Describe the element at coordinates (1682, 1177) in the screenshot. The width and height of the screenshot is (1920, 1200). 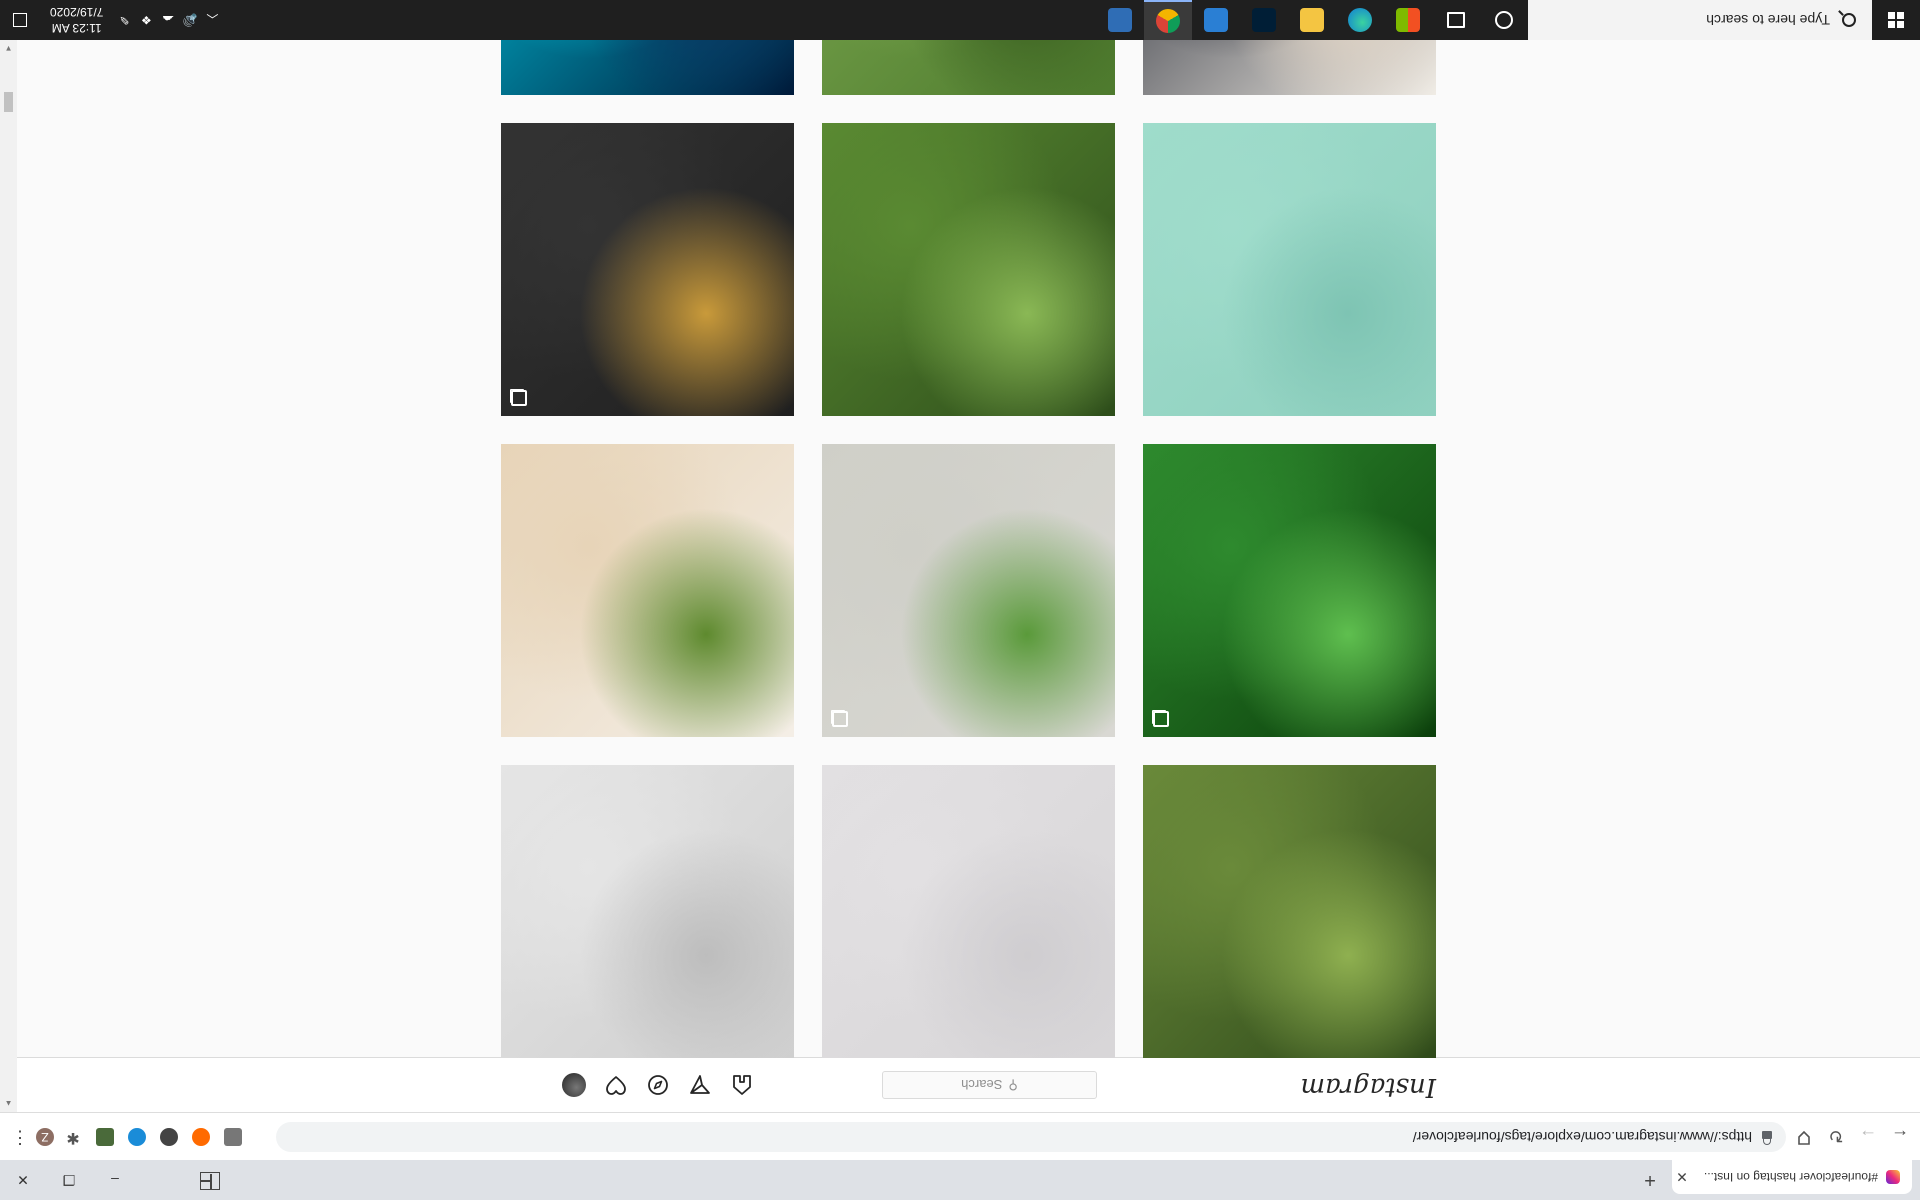
I see `tab-close-icon: ✕` at that location.